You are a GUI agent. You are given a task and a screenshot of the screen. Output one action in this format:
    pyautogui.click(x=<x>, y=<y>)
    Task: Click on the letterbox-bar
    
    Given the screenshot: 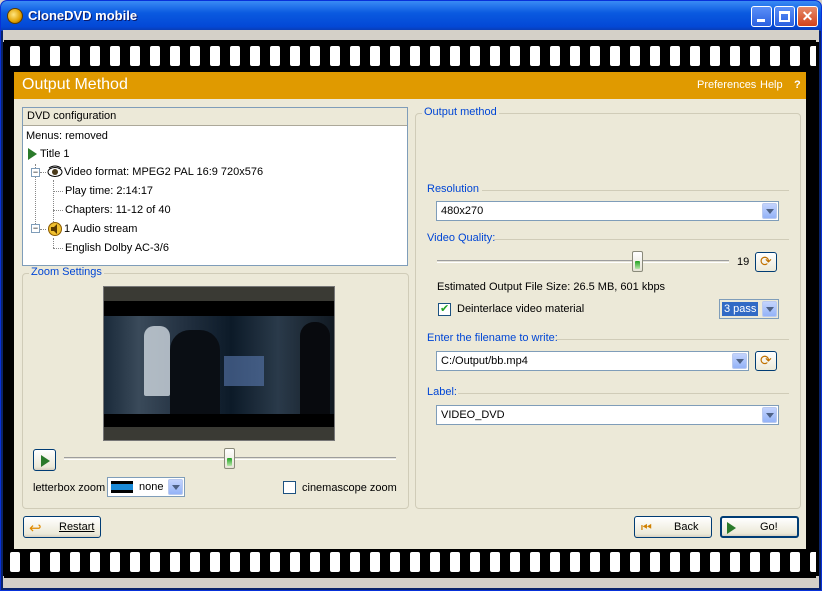 What is the action you would take?
    pyautogui.click(x=219, y=420)
    